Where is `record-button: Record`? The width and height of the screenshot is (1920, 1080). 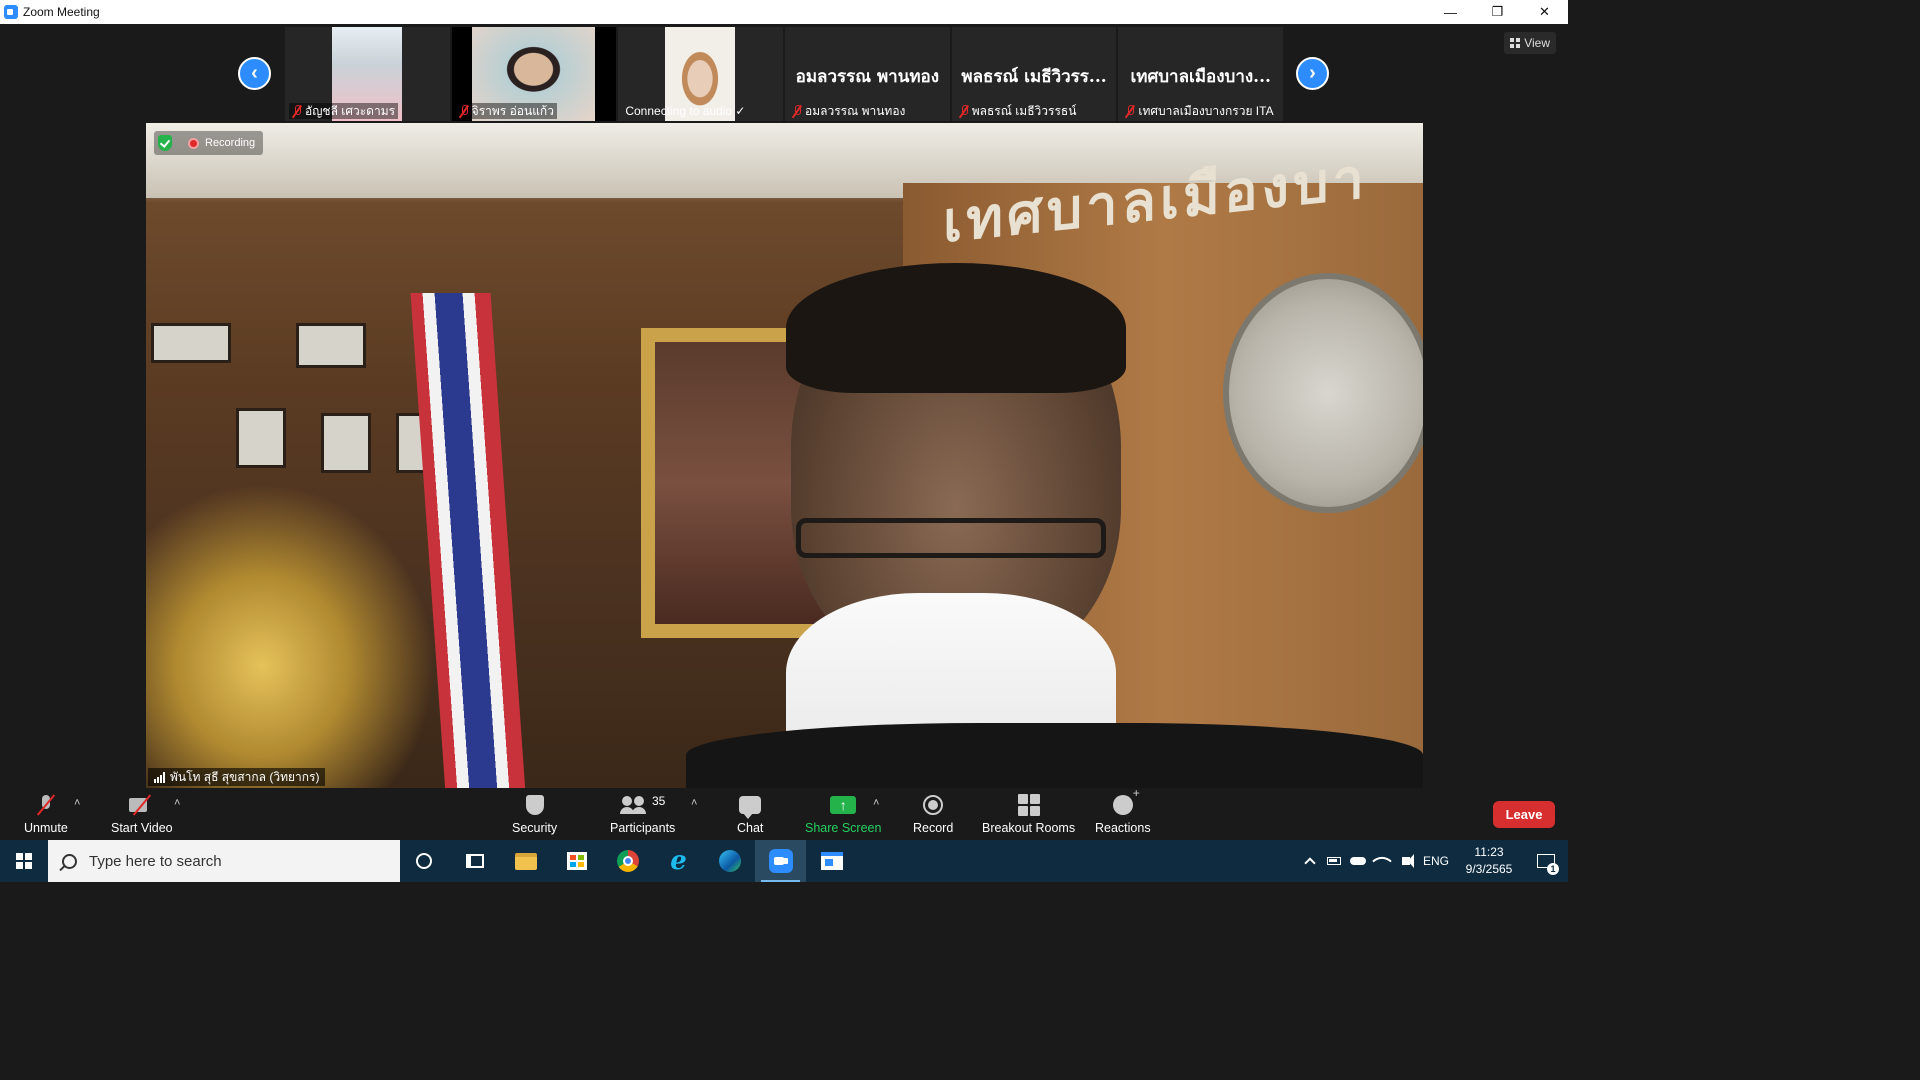
record-button: Record is located at coordinates (933, 813).